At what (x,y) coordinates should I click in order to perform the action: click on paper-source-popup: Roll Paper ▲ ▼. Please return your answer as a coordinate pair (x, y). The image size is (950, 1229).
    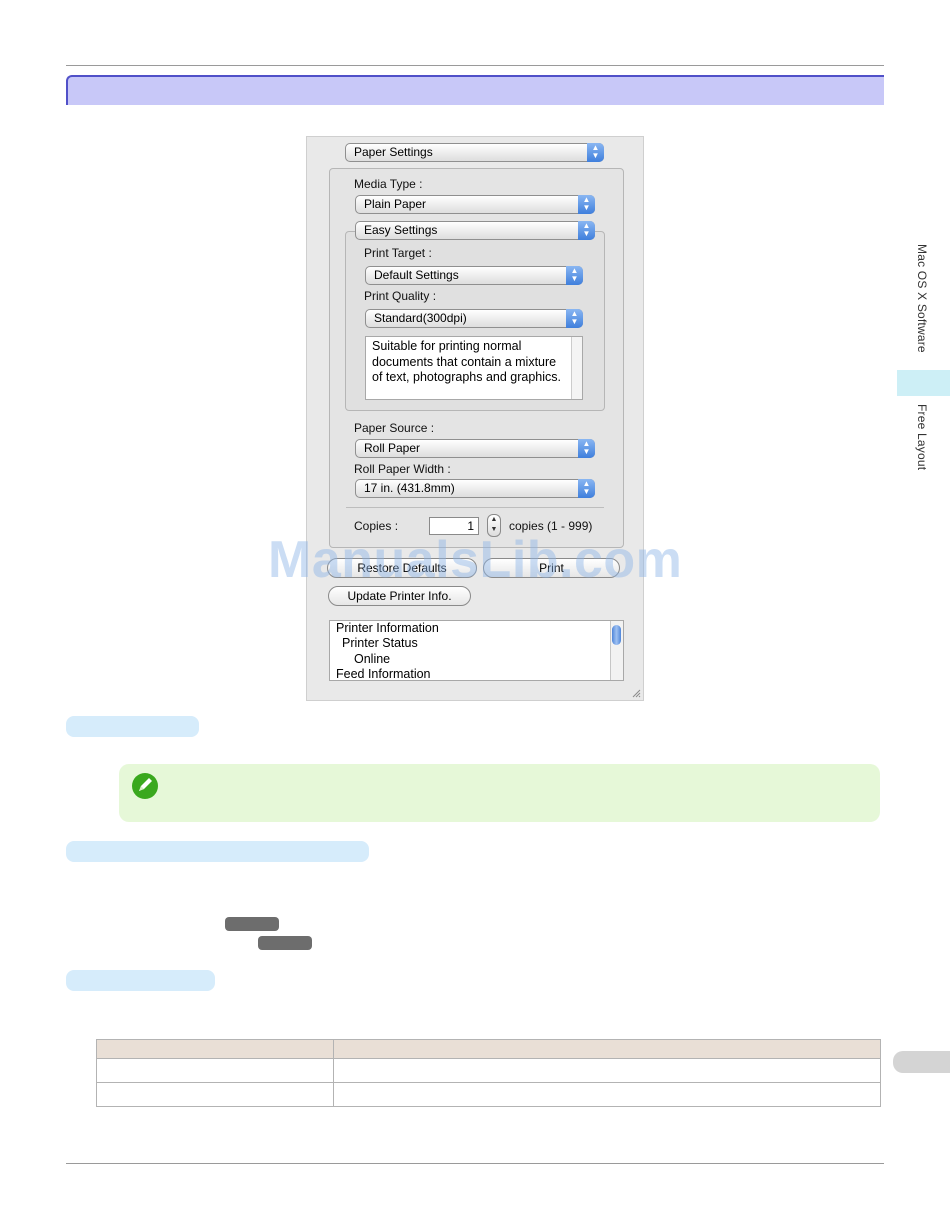
    Looking at the image, I should click on (475, 448).